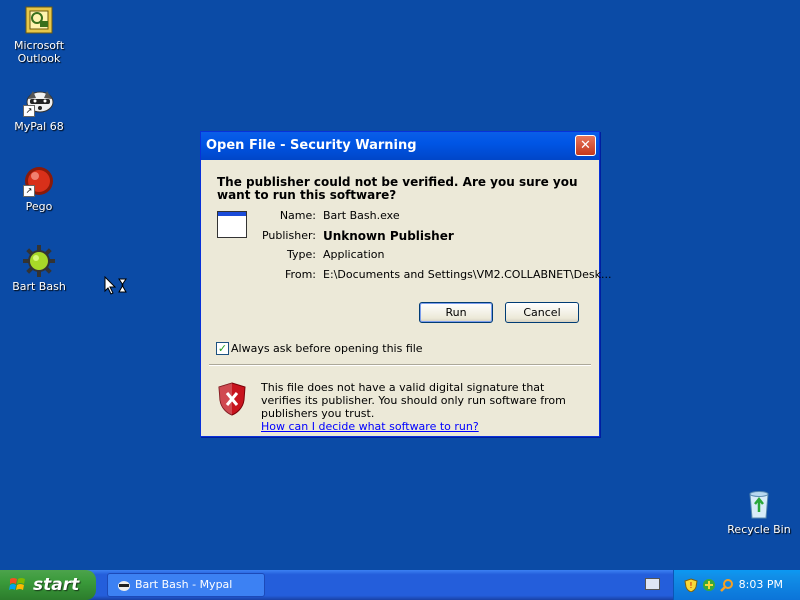 Image resolution: width=800 pixels, height=600 pixels. What do you see at coordinates (361, 215) in the screenshot?
I see `name-value: Bart Bash.exe` at bounding box center [361, 215].